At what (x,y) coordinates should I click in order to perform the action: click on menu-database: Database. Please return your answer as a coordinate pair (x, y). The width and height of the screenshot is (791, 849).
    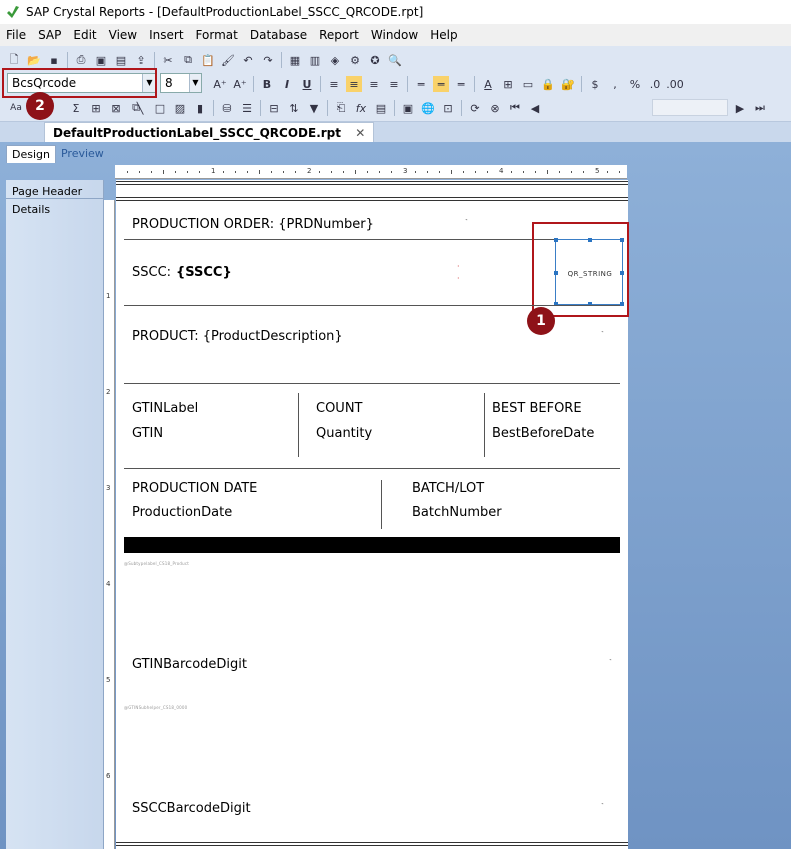
    Looking at the image, I should click on (278, 35).